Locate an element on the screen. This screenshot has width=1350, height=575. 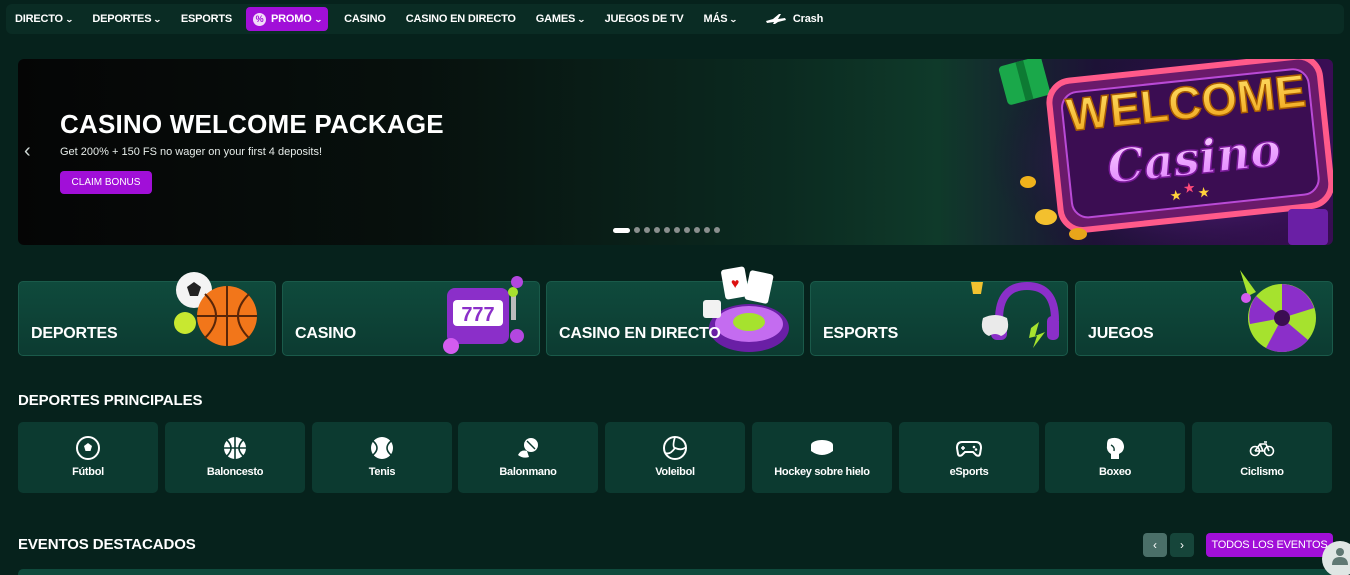
nav-crash: Crash is located at coordinates (794, 19).